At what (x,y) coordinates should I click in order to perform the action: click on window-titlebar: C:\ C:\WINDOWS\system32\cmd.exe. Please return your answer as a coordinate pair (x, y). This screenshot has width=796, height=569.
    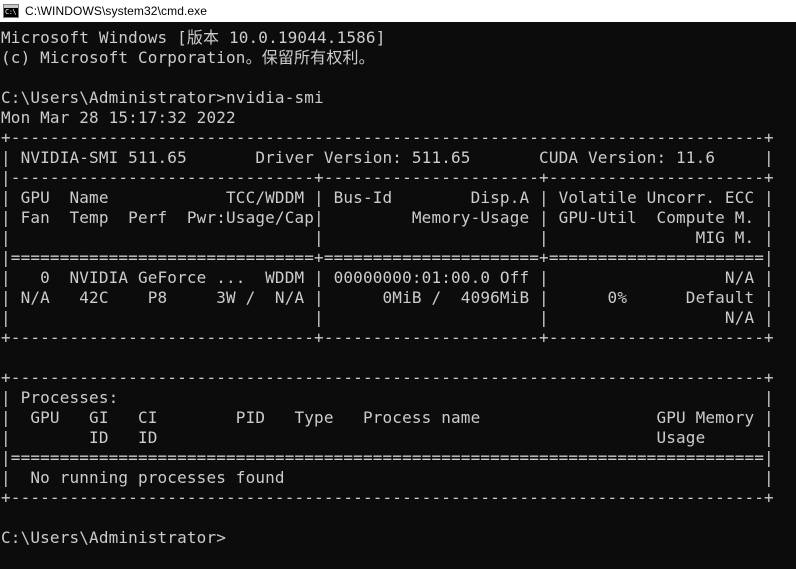
    Looking at the image, I should click on (398, 11).